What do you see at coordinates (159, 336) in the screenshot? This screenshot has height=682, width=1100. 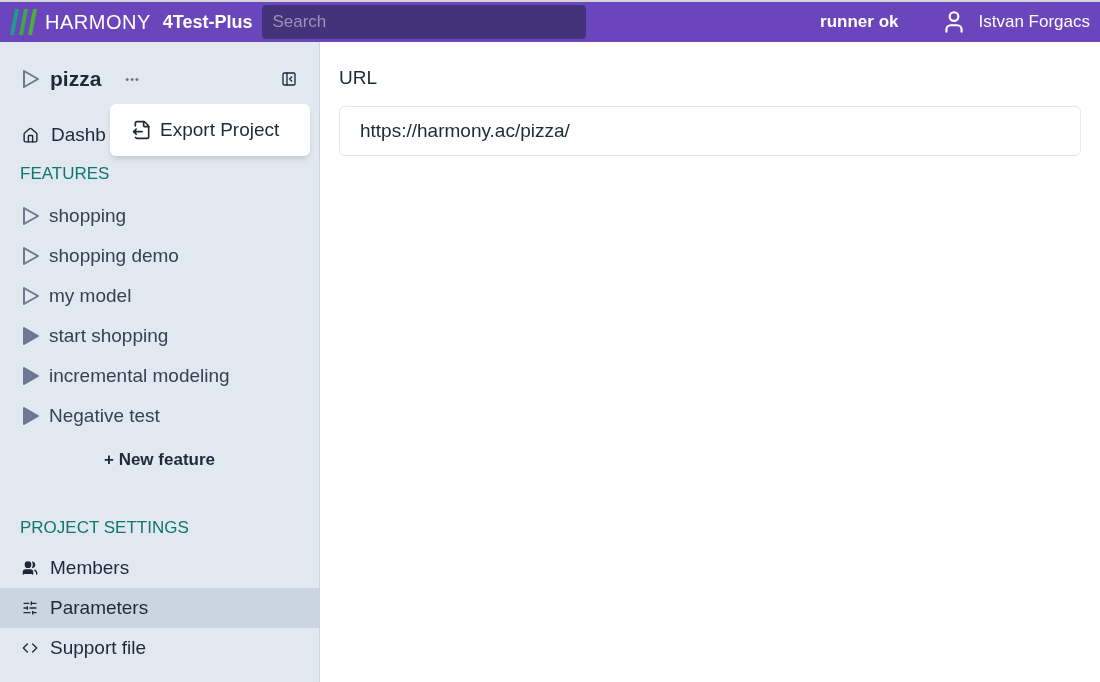 I see `feature-item: start shopping` at bounding box center [159, 336].